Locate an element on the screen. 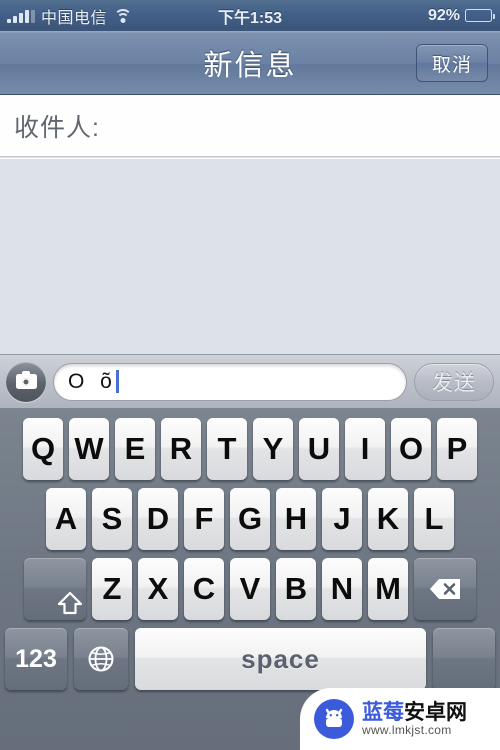 The width and height of the screenshot is (500, 750). text-cursor is located at coordinates (117, 381).